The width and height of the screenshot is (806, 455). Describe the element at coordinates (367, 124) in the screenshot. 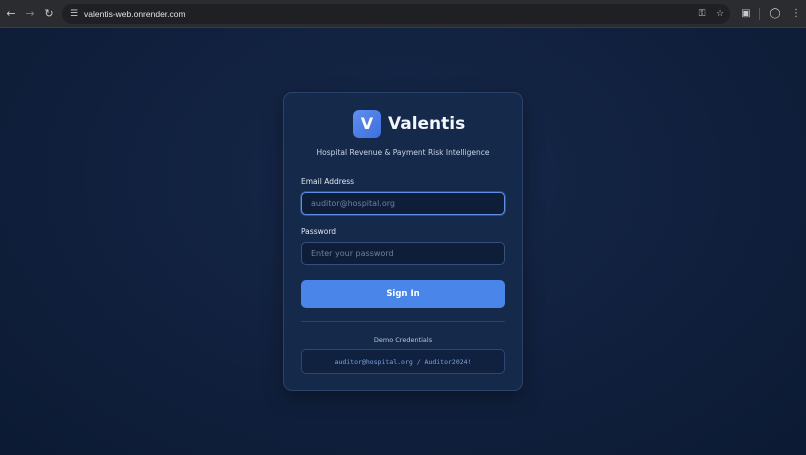

I see `logo-icon: V` at that location.